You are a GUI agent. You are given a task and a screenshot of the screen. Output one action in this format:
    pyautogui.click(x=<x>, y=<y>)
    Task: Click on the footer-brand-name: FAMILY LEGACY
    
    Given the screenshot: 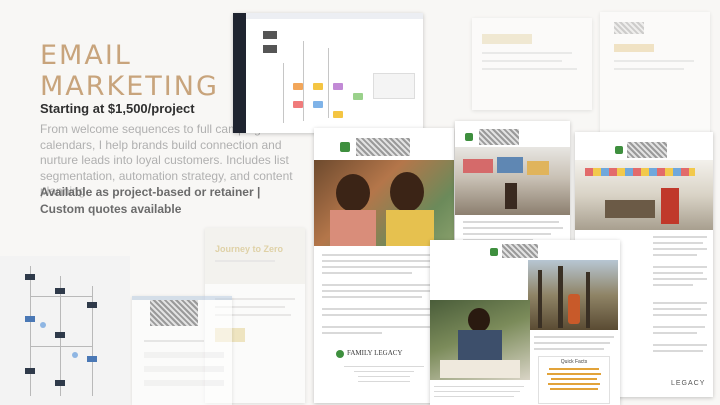 What is the action you would take?
    pyautogui.click(x=375, y=353)
    